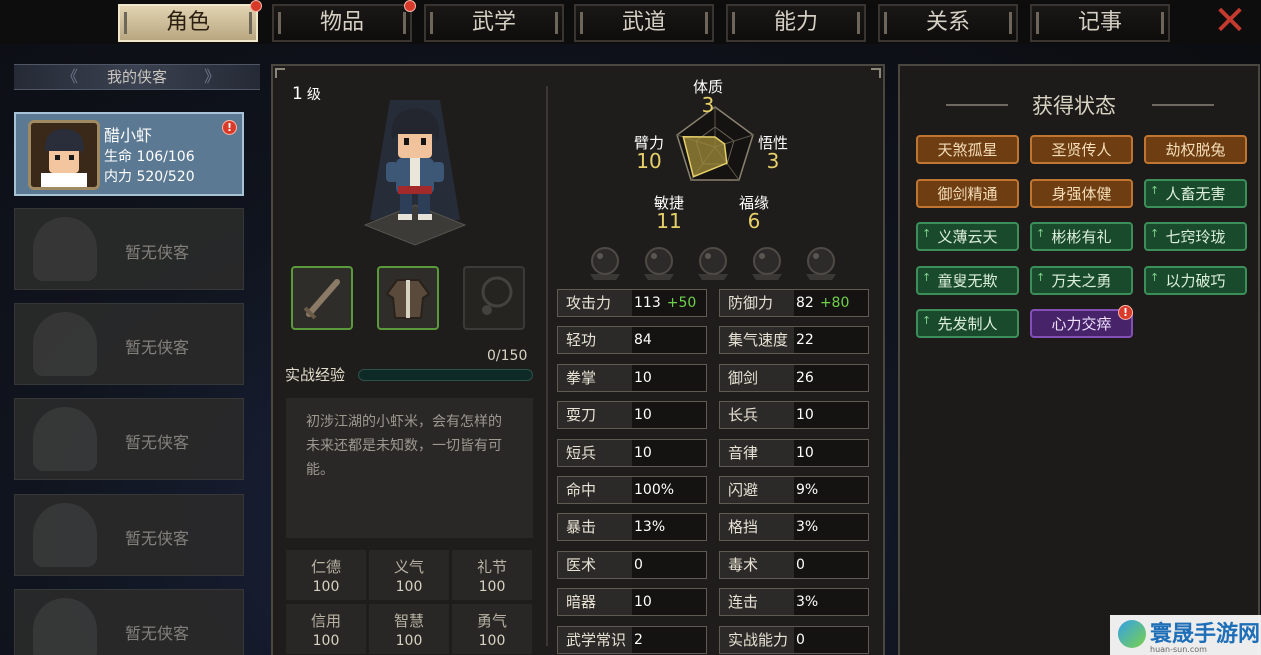 The height and width of the screenshot is (655, 1261). I want to click on stat-label: 医术, so click(595, 564).